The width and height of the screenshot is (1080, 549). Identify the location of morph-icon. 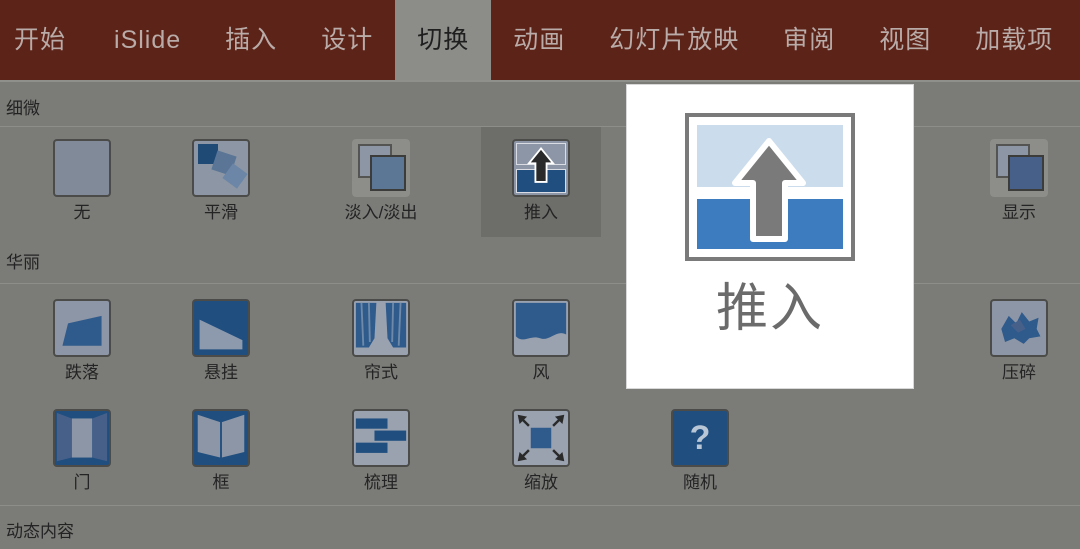
(221, 168).